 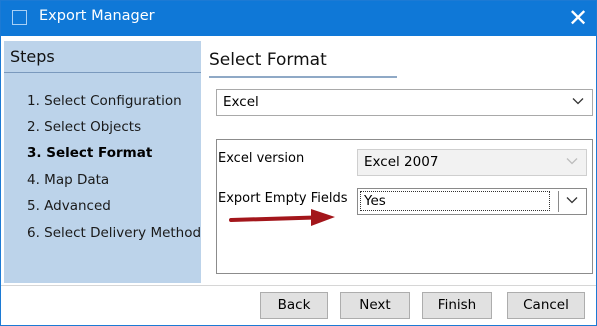 What do you see at coordinates (303, 77) in the screenshot?
I see `section-underline` at bounding box center [303, 77].